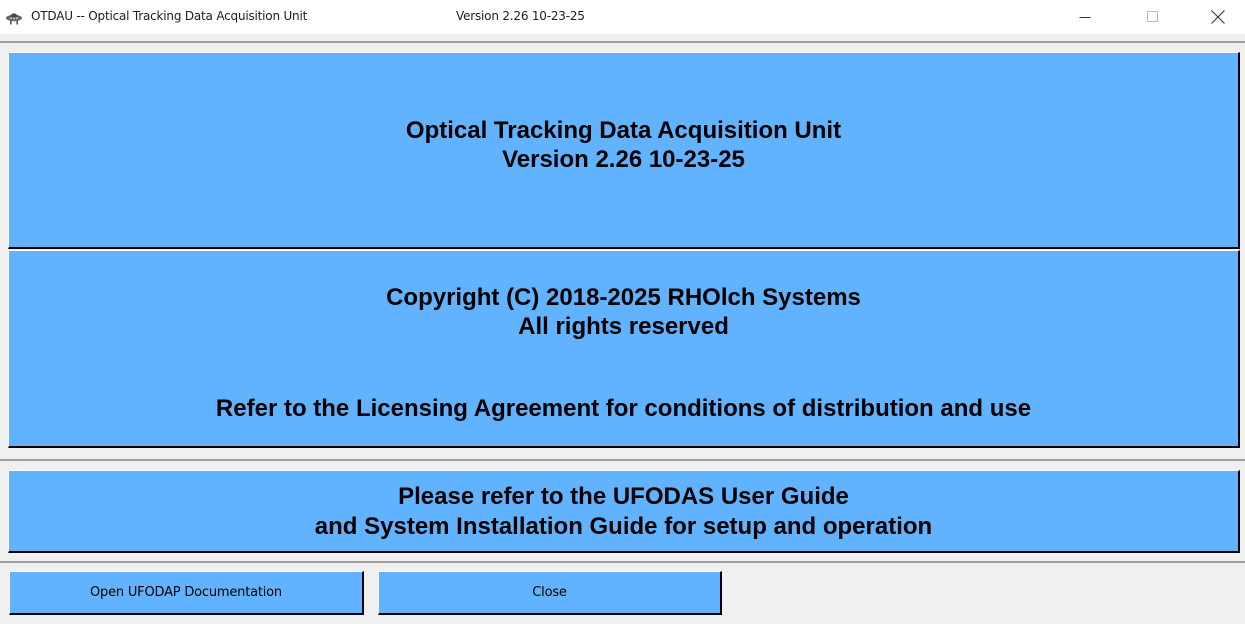 This screenshot has width=1245, height=624. What do you see at coordinates (623, 130) in the screenshot?
I see `app-name-text: Optical Tracking Data Acquisition Unit` at bounding box center [623, 130].